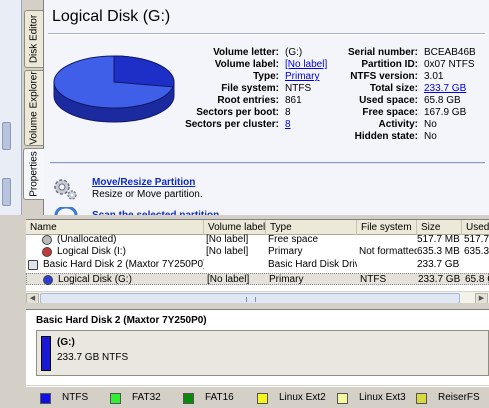 The height and width of the screenshot is (408, 489). Describe the element at coordinates (93, 357) in the screenshot. I see `partition-size: 233.7 GB NTFS` at that location.